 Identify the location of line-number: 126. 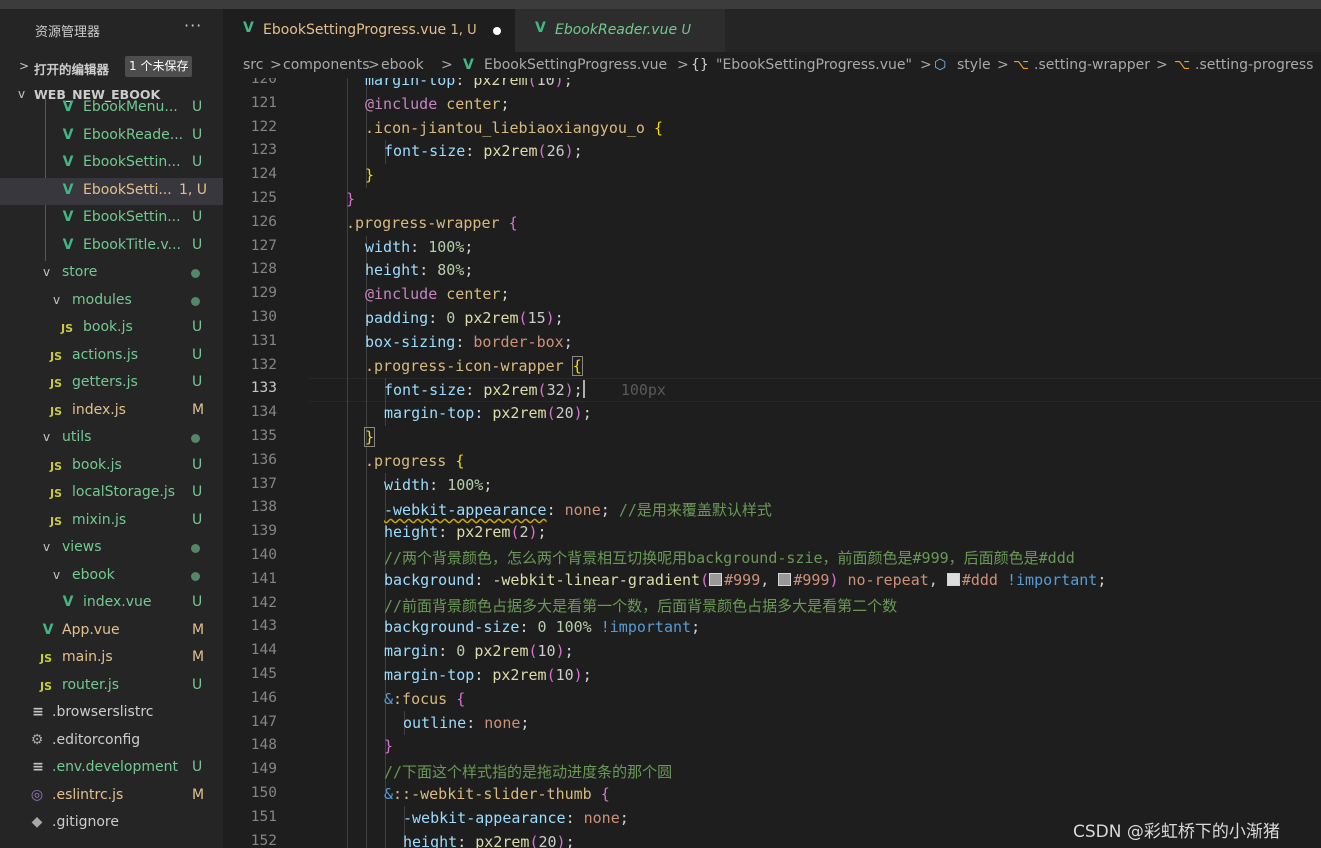
(263, 222).